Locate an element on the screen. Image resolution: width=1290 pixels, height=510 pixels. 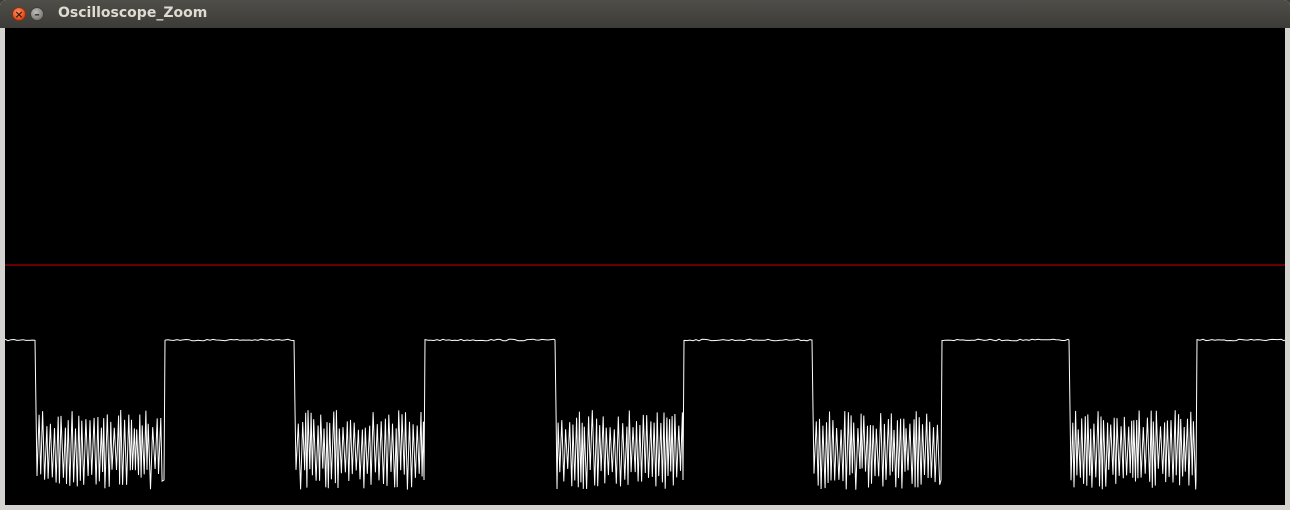
window-title: Oscilloscope_Zoom is located at coordinates (133, 13).